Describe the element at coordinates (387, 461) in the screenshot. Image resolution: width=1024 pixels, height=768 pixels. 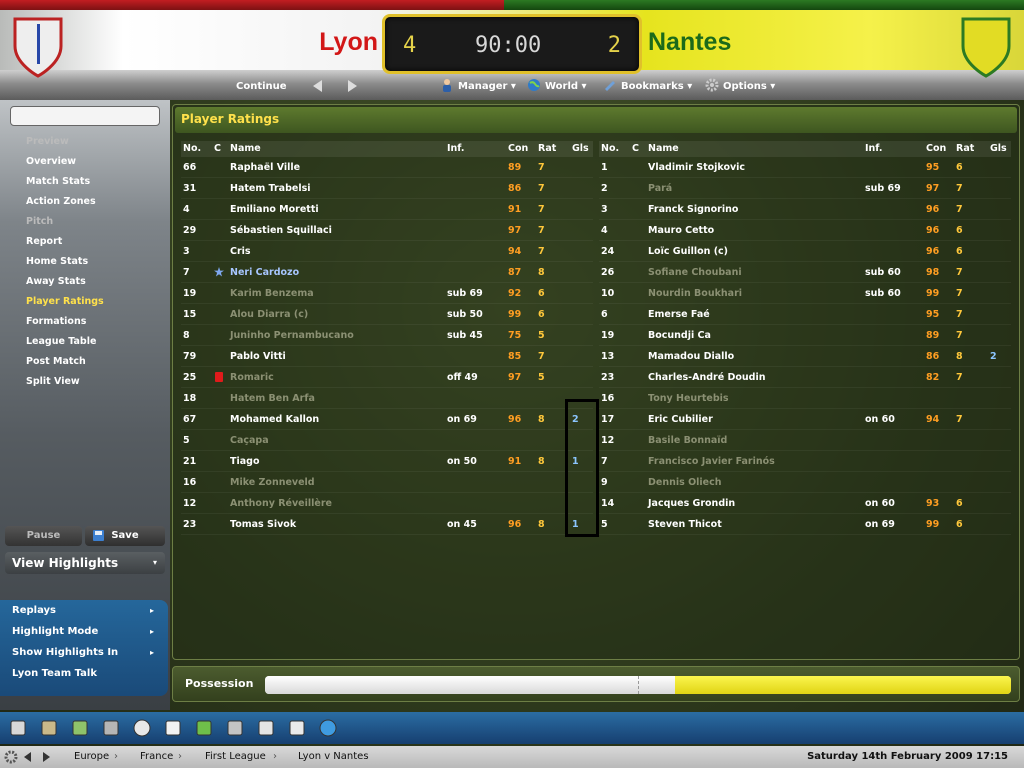
I see `player-row: 21 Tiago on 50 91 8 1` at that location.